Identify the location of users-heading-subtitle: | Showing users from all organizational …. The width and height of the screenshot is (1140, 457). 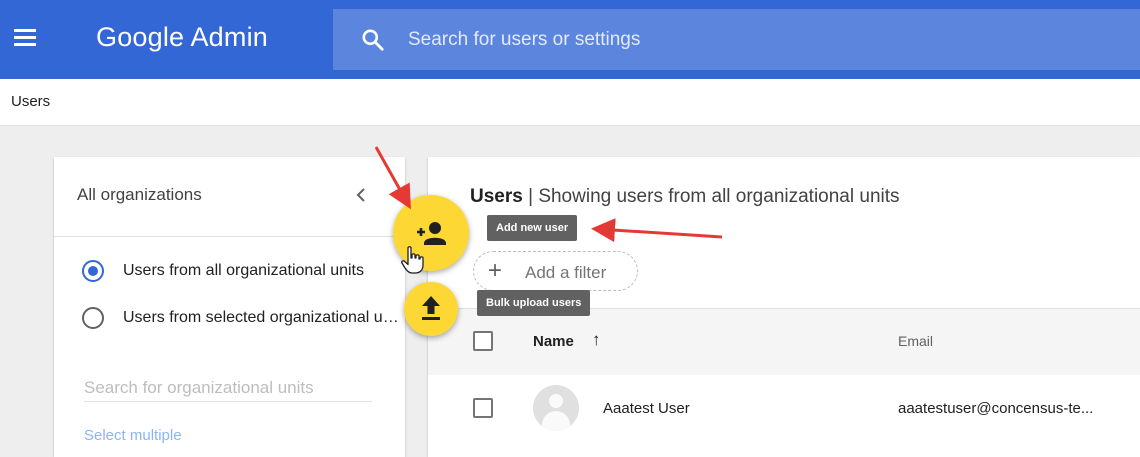
(711, 196).